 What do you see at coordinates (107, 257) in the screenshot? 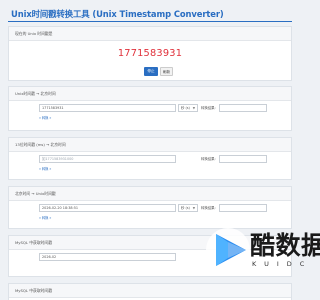
I see `mysql-date-input: 2026-02` at bounding box center [107, 257].